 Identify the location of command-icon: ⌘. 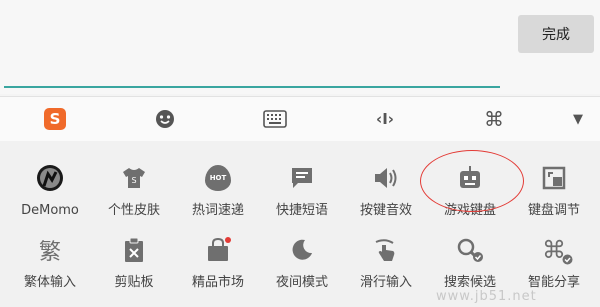
(494, 119).